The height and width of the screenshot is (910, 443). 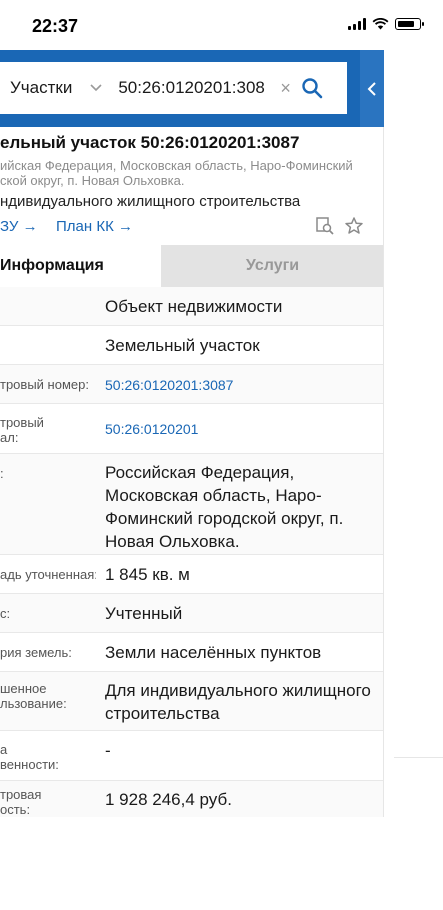 I want to click on object-purpose: ндивидуального жилищного строительства, so click(x=150, y=201).